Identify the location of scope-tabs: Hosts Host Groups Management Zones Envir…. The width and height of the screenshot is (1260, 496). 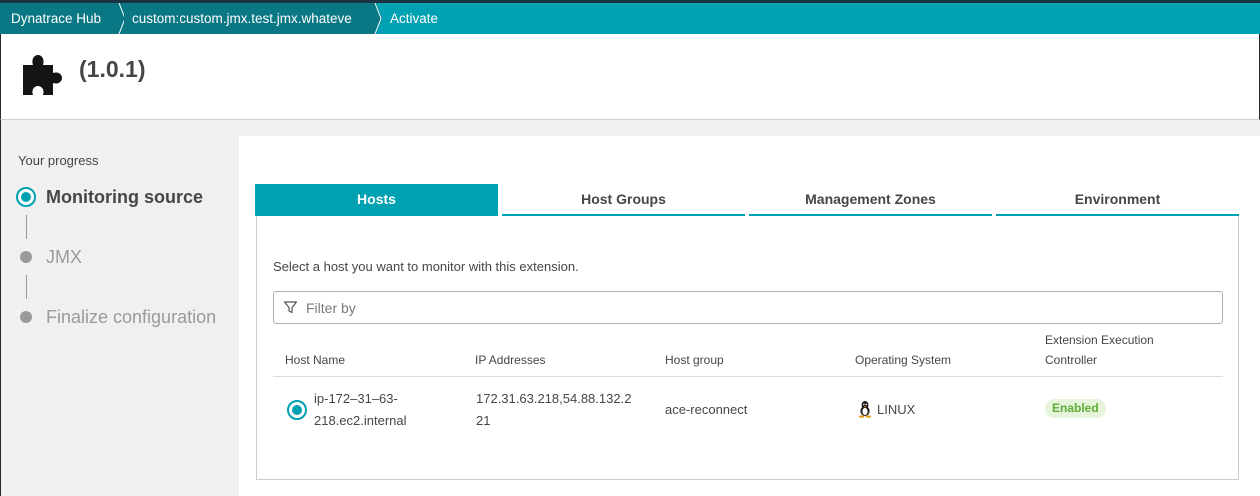
(748, 200).